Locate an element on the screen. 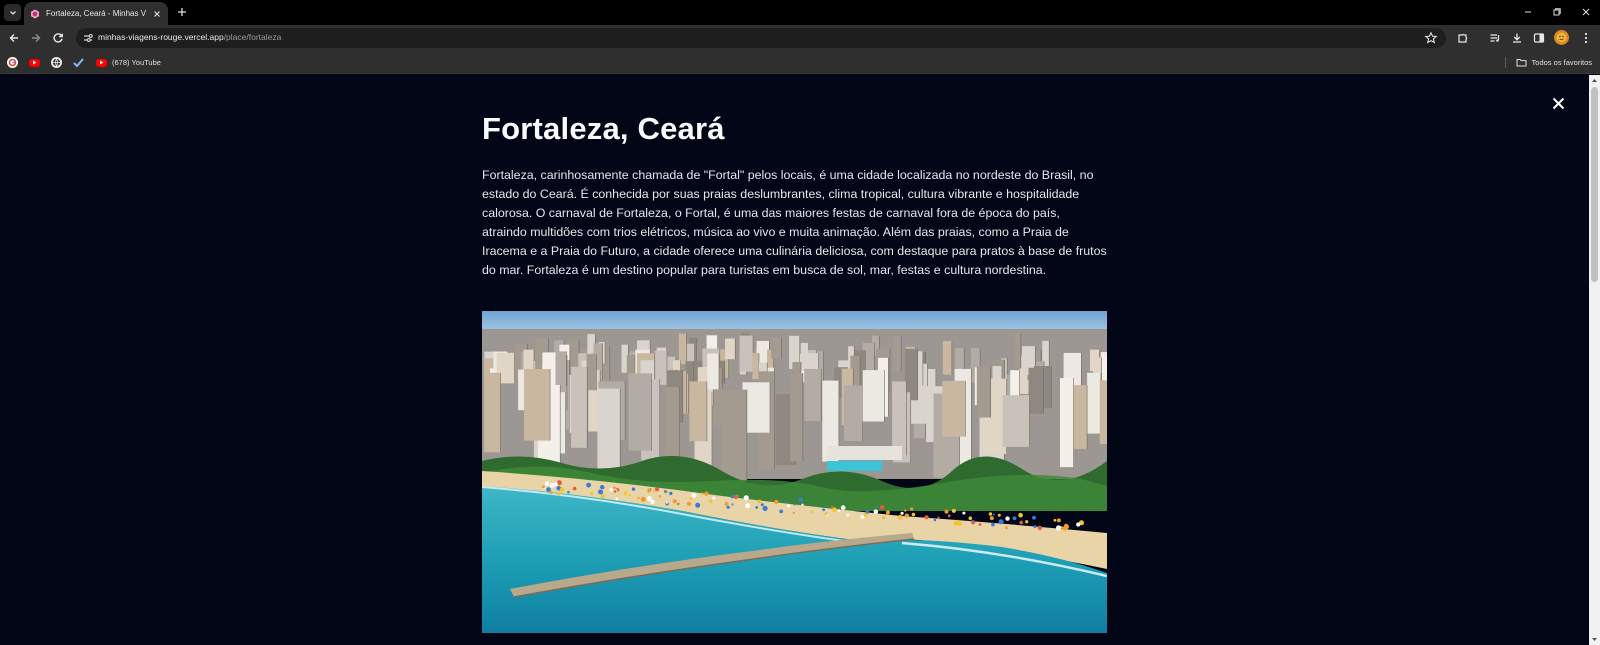  tab-strip: Fortaleza, Ceará - Minhas Viage is located at coordinates (800, 12).